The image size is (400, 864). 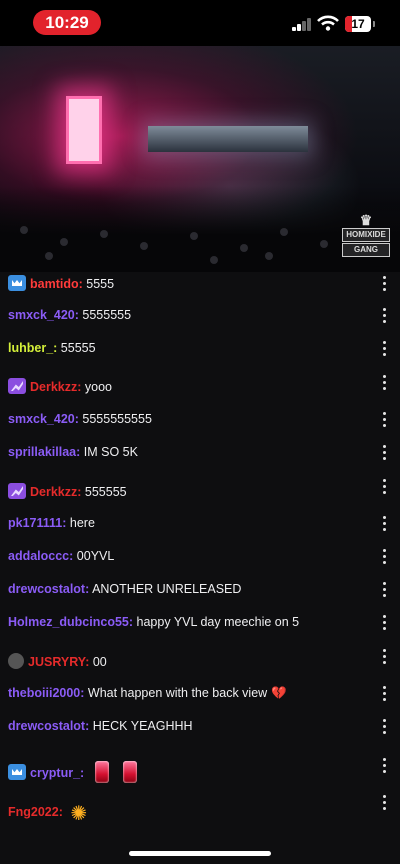 What do you see at coordinates (188, 491) in the screenshot?
I see `chat-message: Derkkzz: 555555` at bounding box center [188, 491].